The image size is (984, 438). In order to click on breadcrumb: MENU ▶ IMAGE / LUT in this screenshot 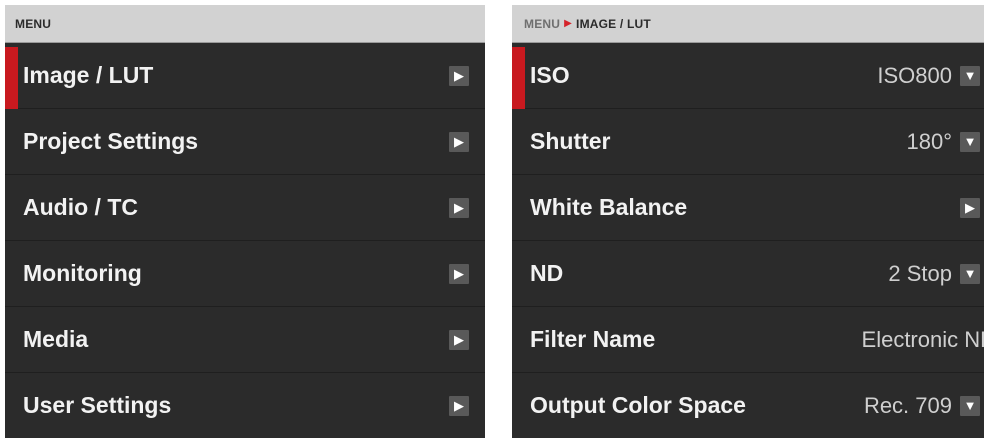, I will do `click(748, 24)`.